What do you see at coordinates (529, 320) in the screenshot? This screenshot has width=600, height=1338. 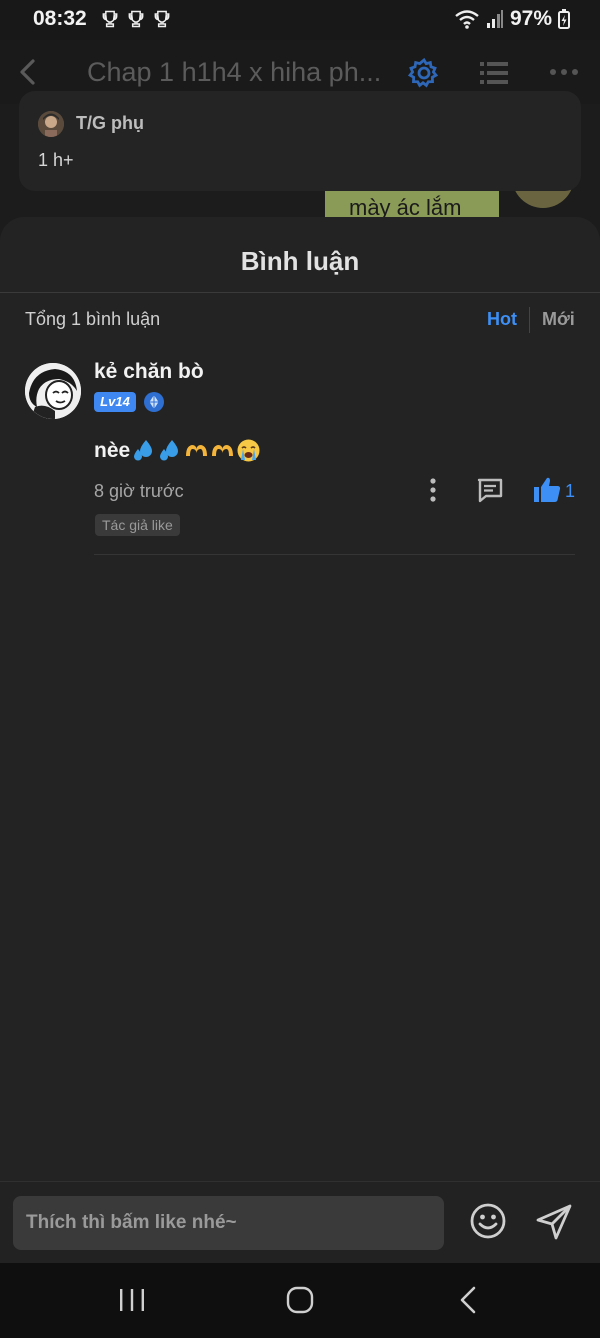 I see `sort-separator` at bounding box center [529, 320].